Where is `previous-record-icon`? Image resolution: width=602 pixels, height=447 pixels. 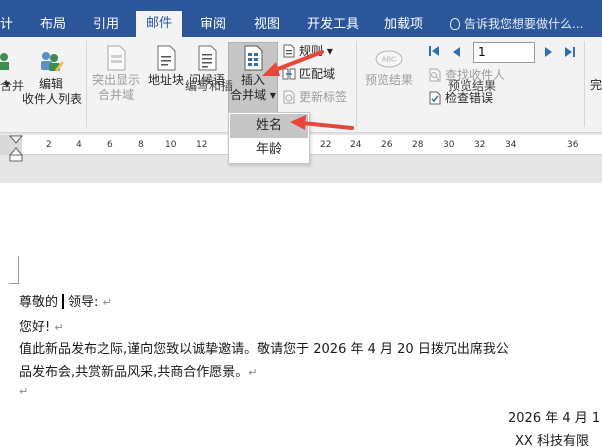
previous-record-icon is located at coordinates (456, 52).